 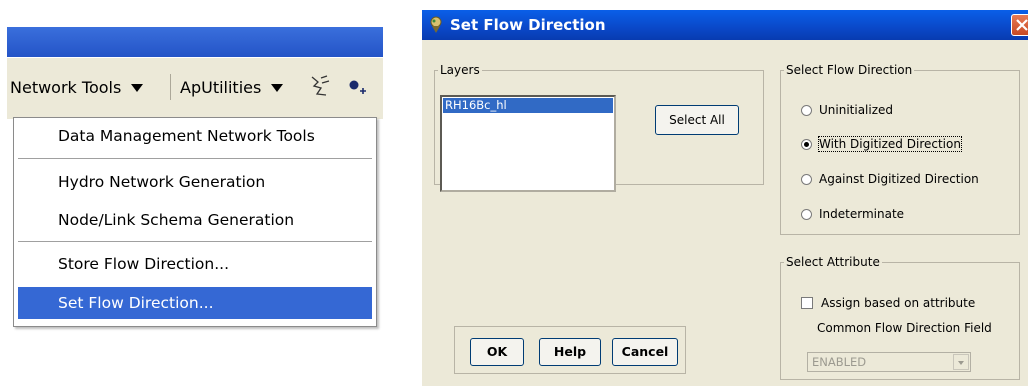 What do you see at coordinates (899, 179) in the screenshot?
I see `radio-label: Against Digitized Direction` at bounding box center [899, 179].